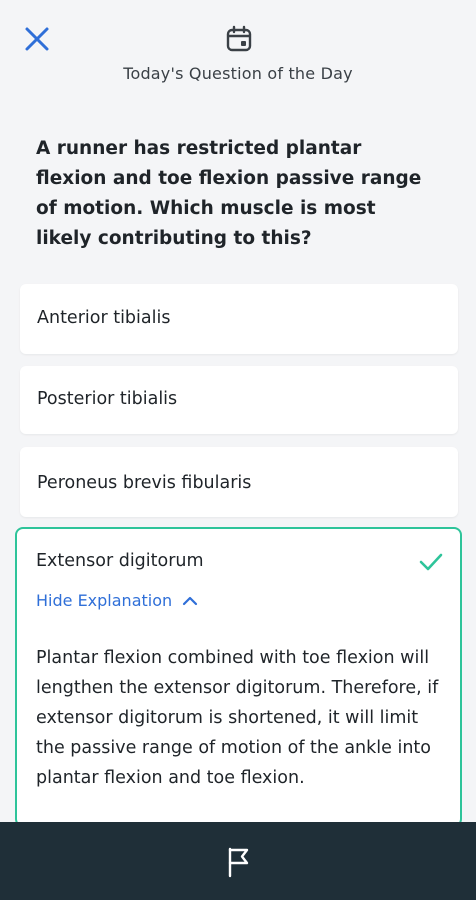 Image resolution: width=476 pixels, height=900 pixels. Describe the element at coordinates (239, 38) in the screenshot. I see `calendar-icon` at that location.